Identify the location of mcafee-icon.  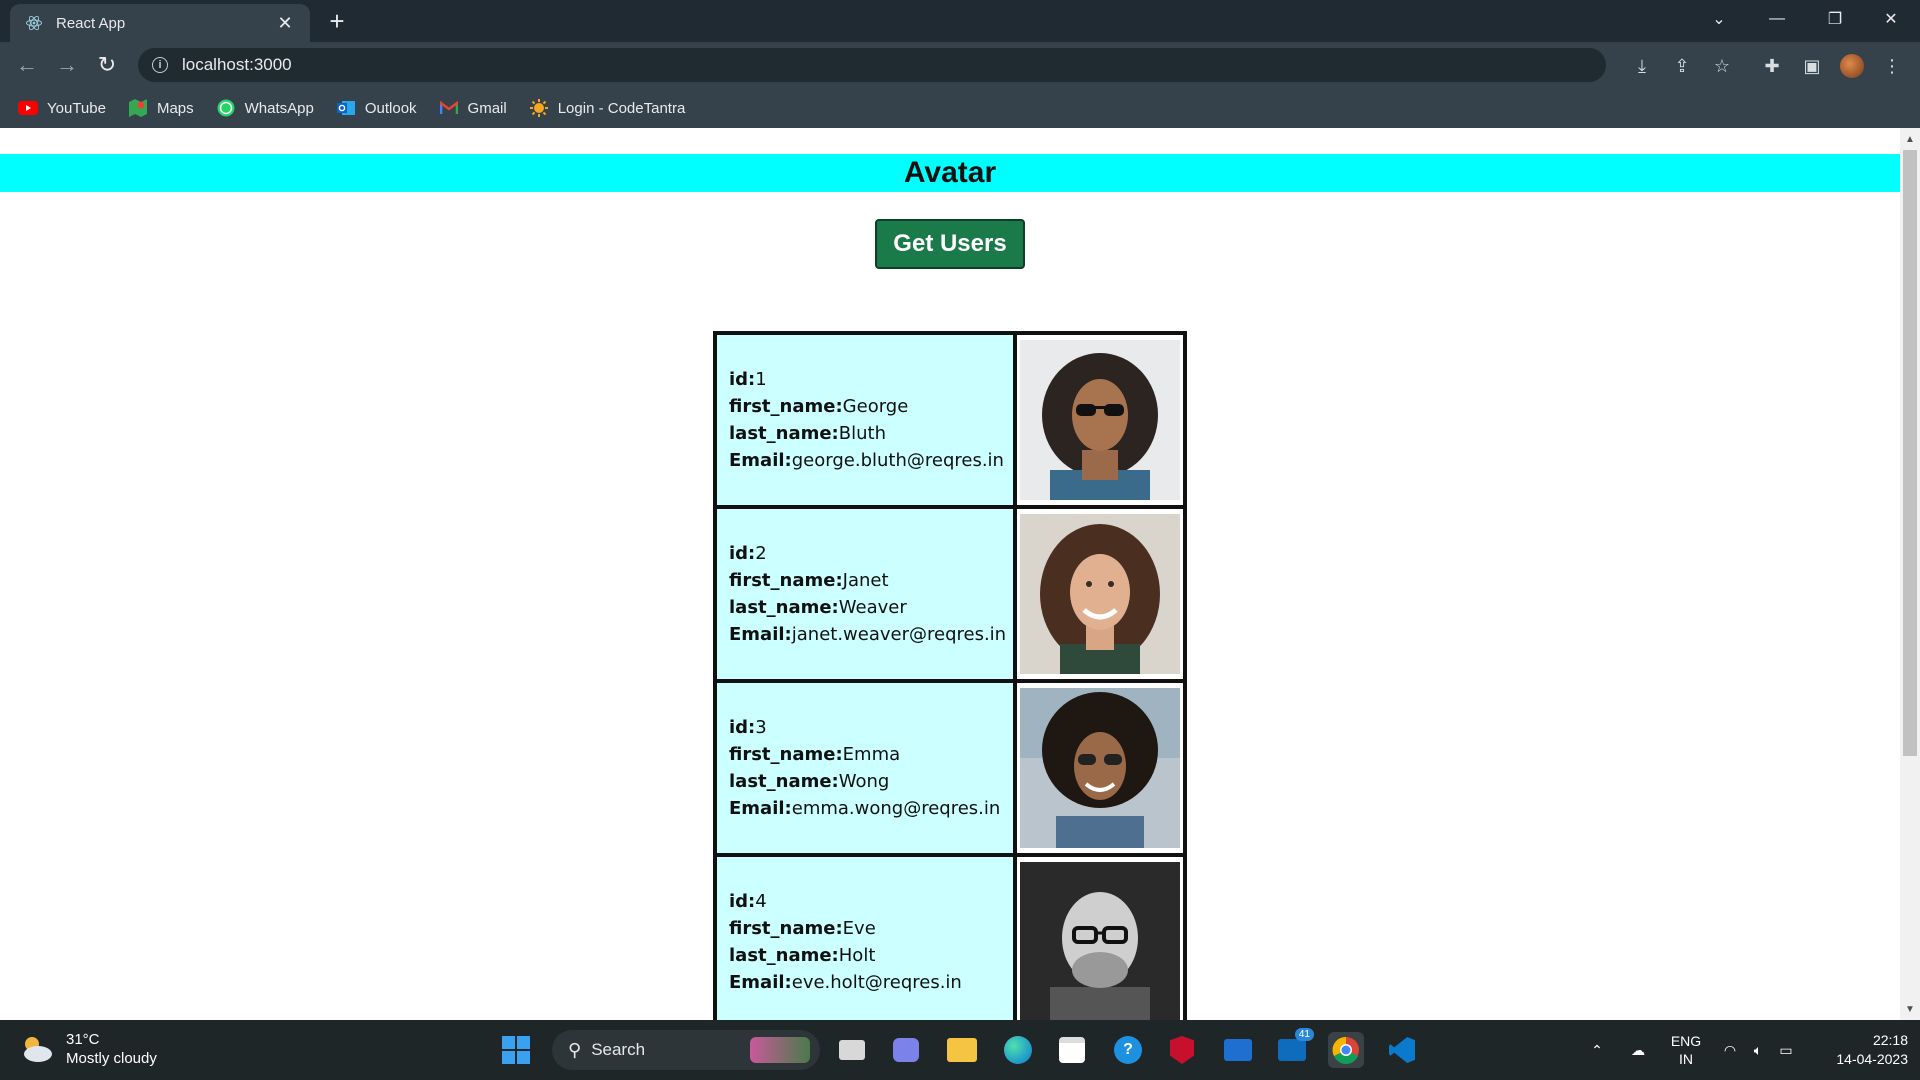
(1182, 1050).